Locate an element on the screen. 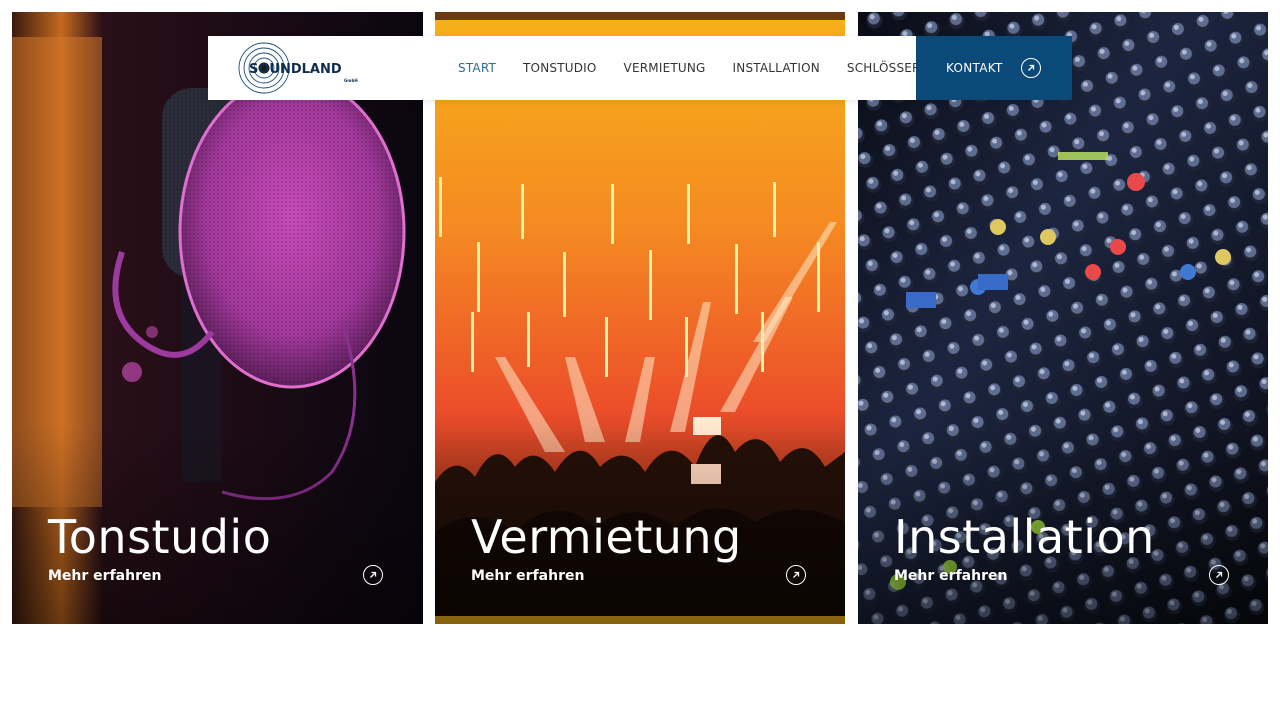  brand-suffix: GmbH is located at coordinates (351, 80).